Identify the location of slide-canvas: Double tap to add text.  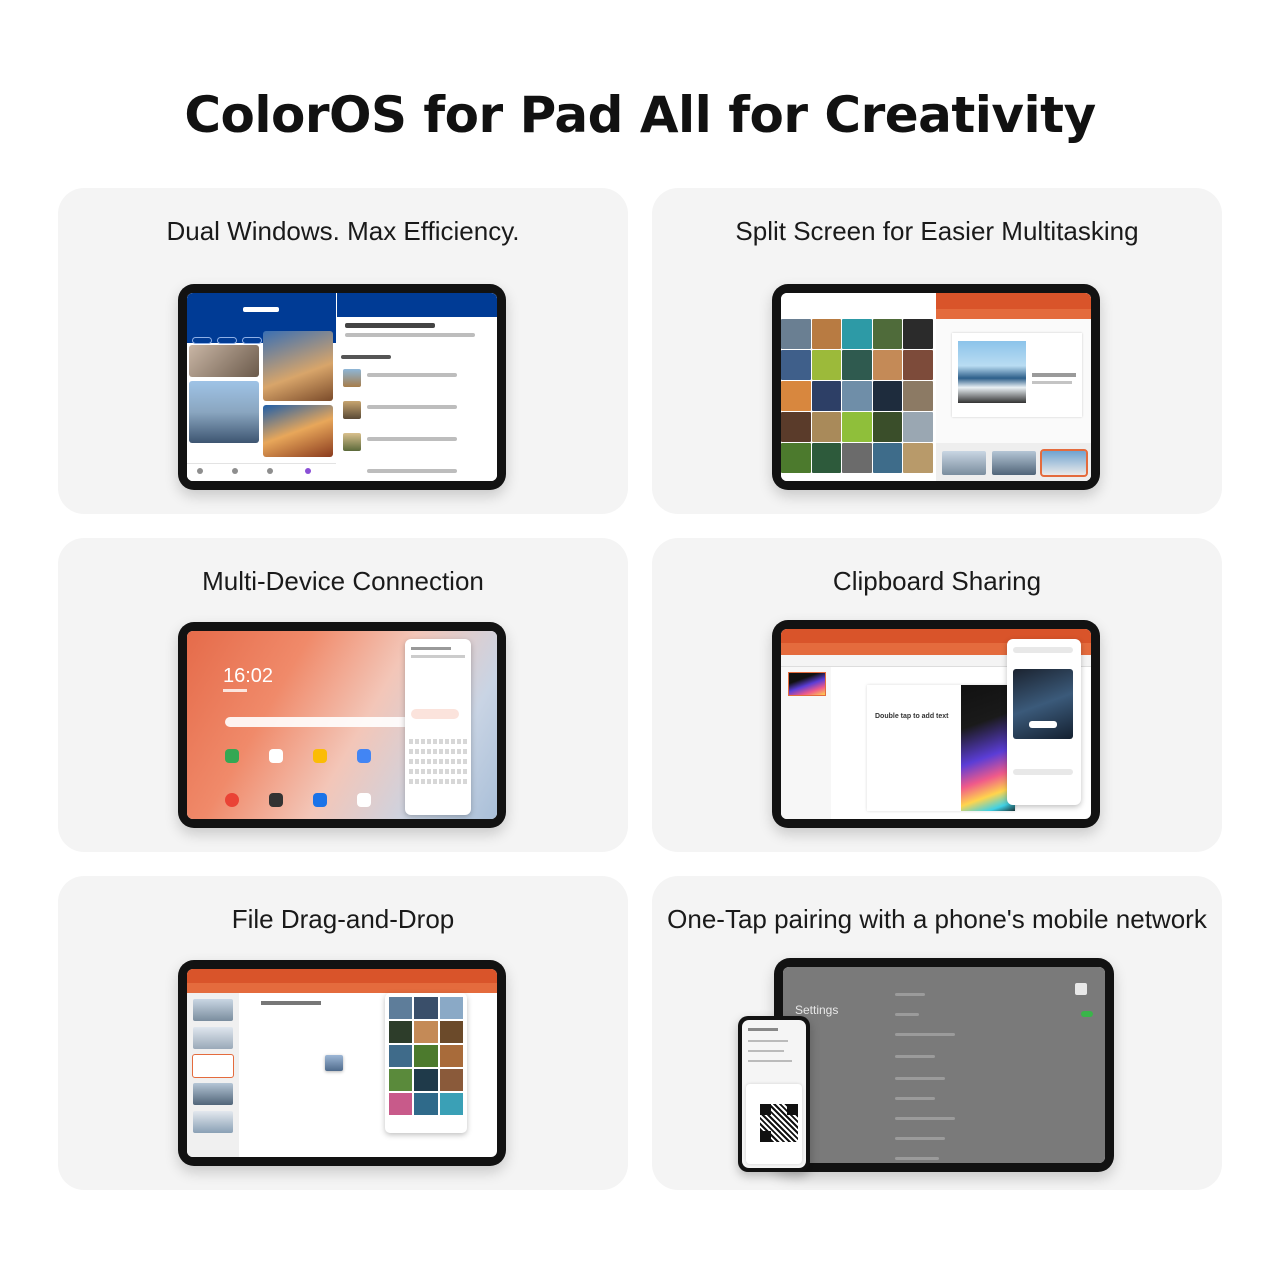
(941, 748).